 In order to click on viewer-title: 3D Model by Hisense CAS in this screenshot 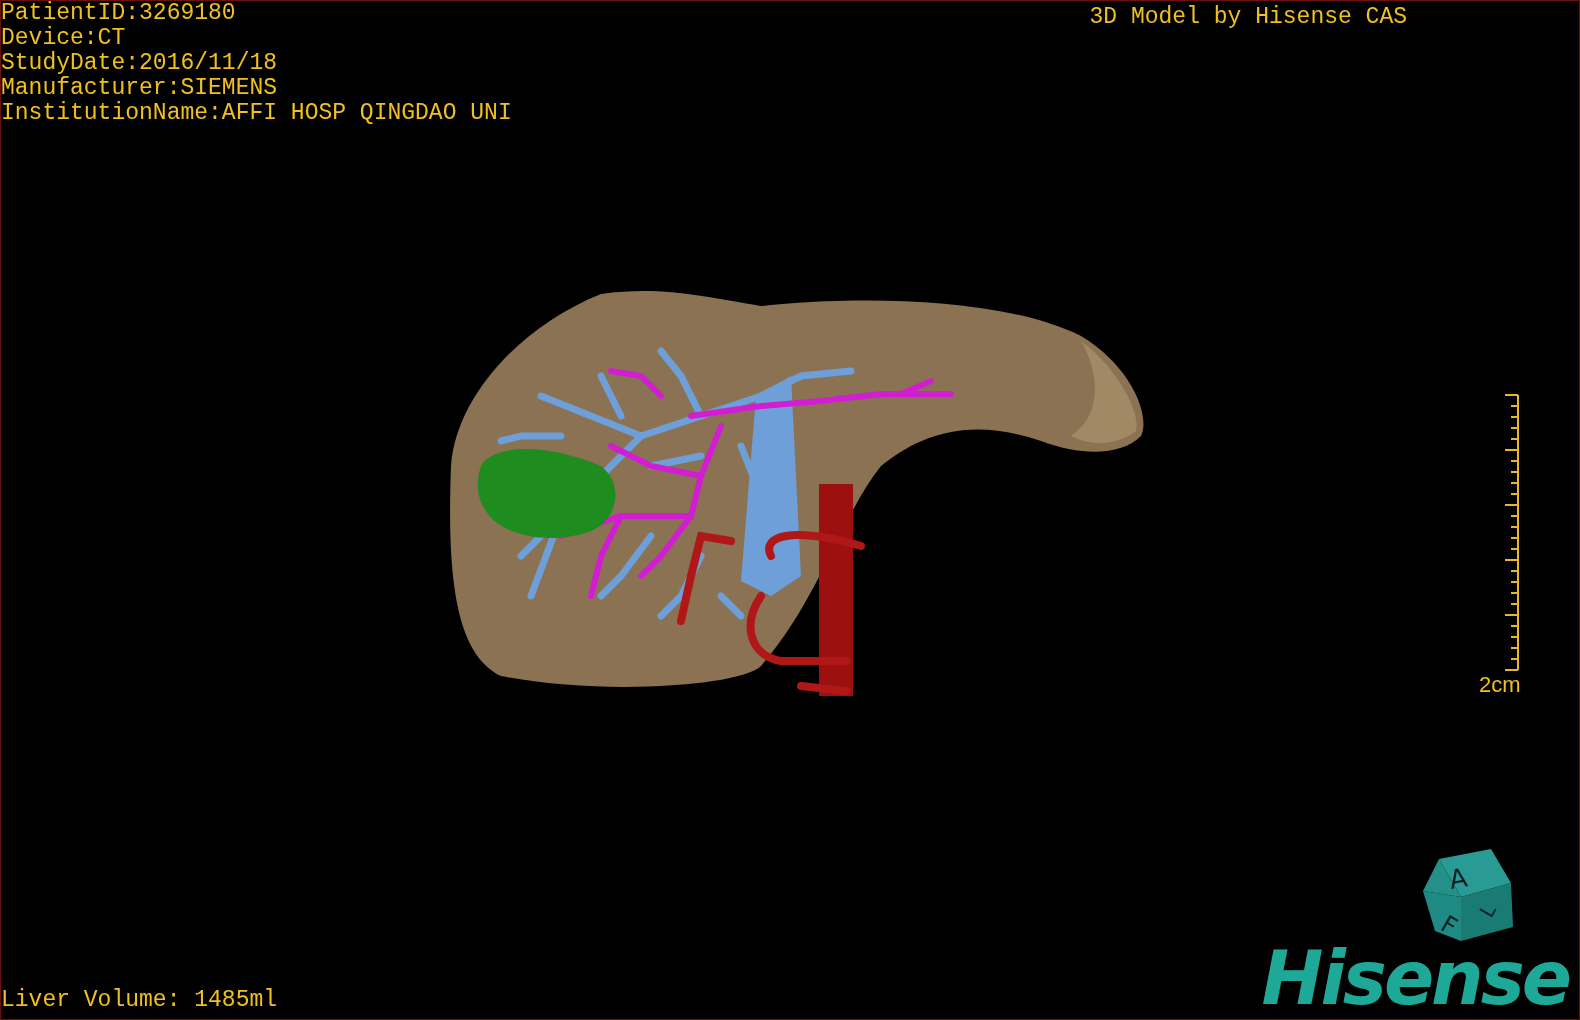, I will do `click(1248, 17)`.